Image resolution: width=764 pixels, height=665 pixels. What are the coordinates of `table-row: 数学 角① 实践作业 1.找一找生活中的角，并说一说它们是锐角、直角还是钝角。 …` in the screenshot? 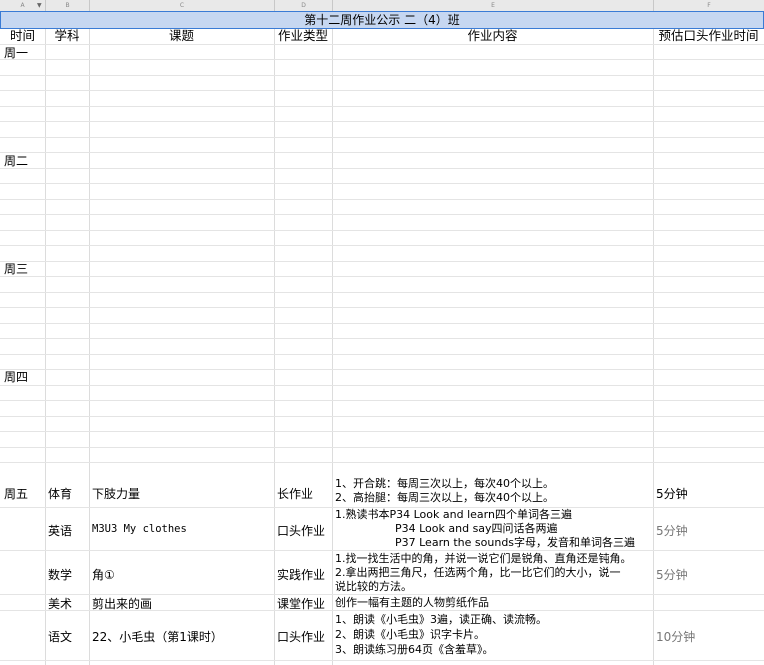 It's located at (382, 573).